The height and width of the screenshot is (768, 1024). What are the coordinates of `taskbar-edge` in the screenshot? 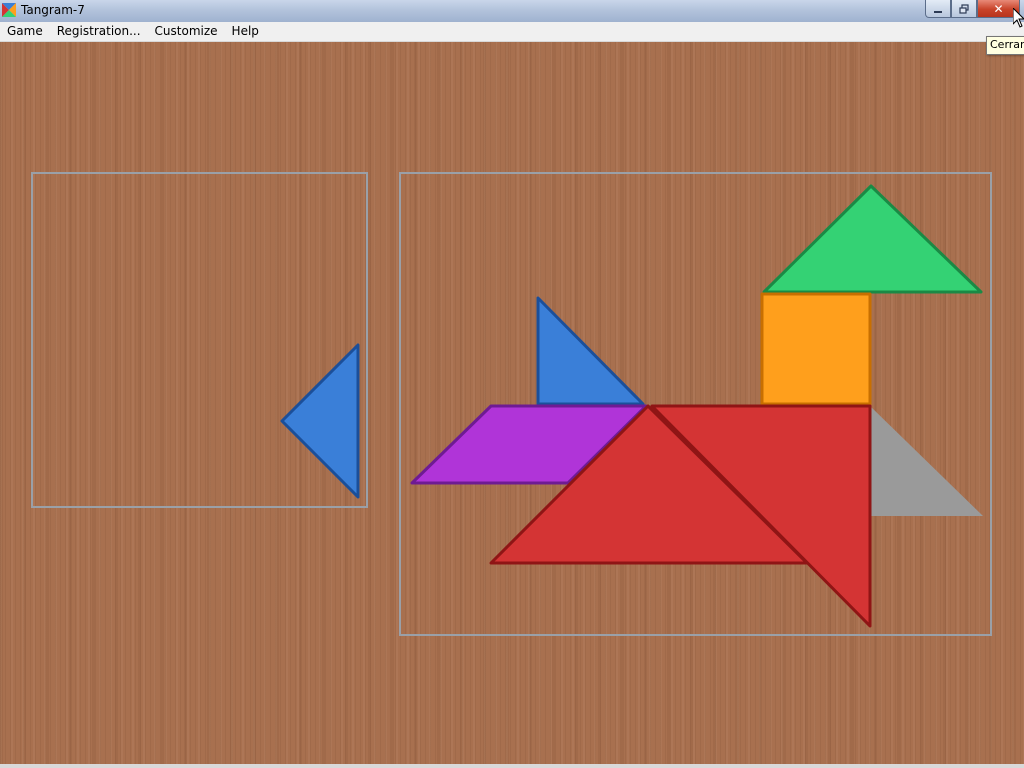 It's located at (512, 766).